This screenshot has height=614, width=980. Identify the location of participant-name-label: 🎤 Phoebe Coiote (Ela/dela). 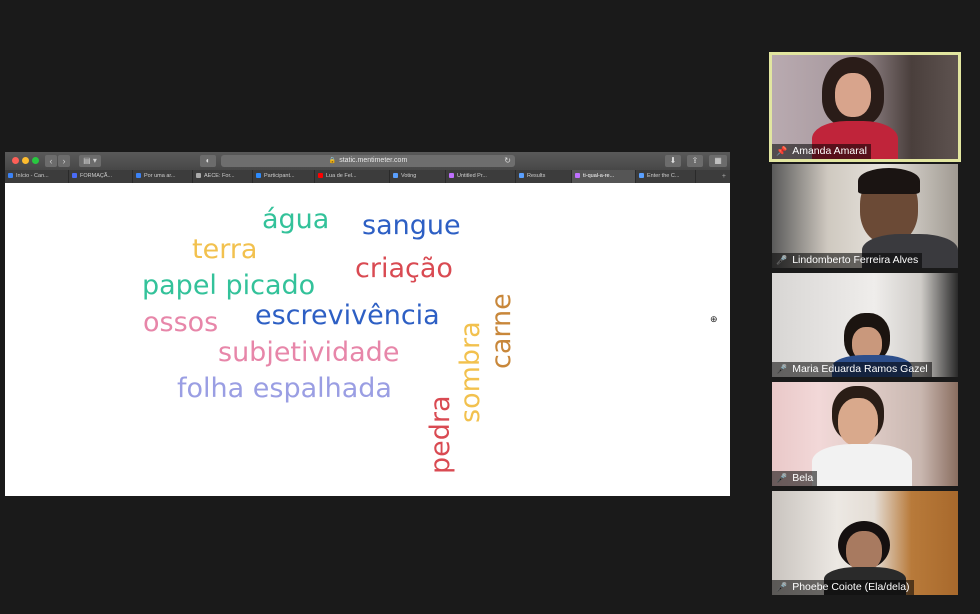
(843, 587).